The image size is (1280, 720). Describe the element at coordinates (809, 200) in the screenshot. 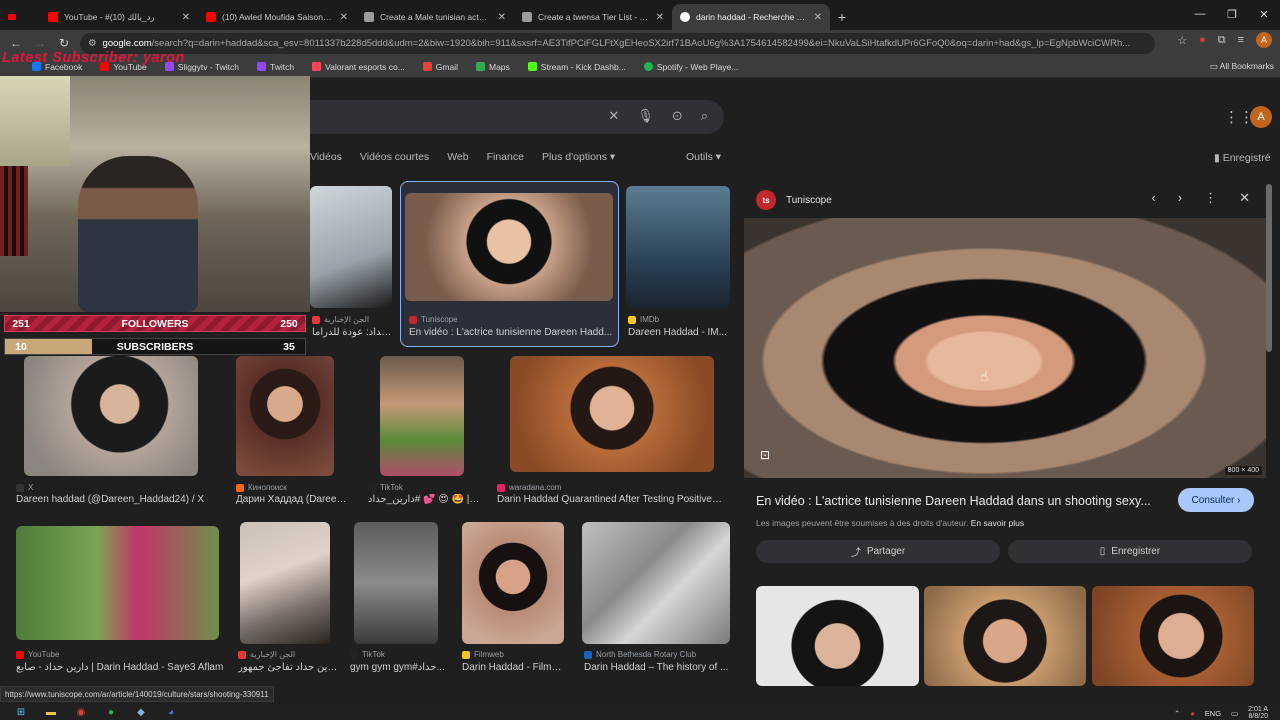

I see `preview-source-name: Tuniscope` at that location.